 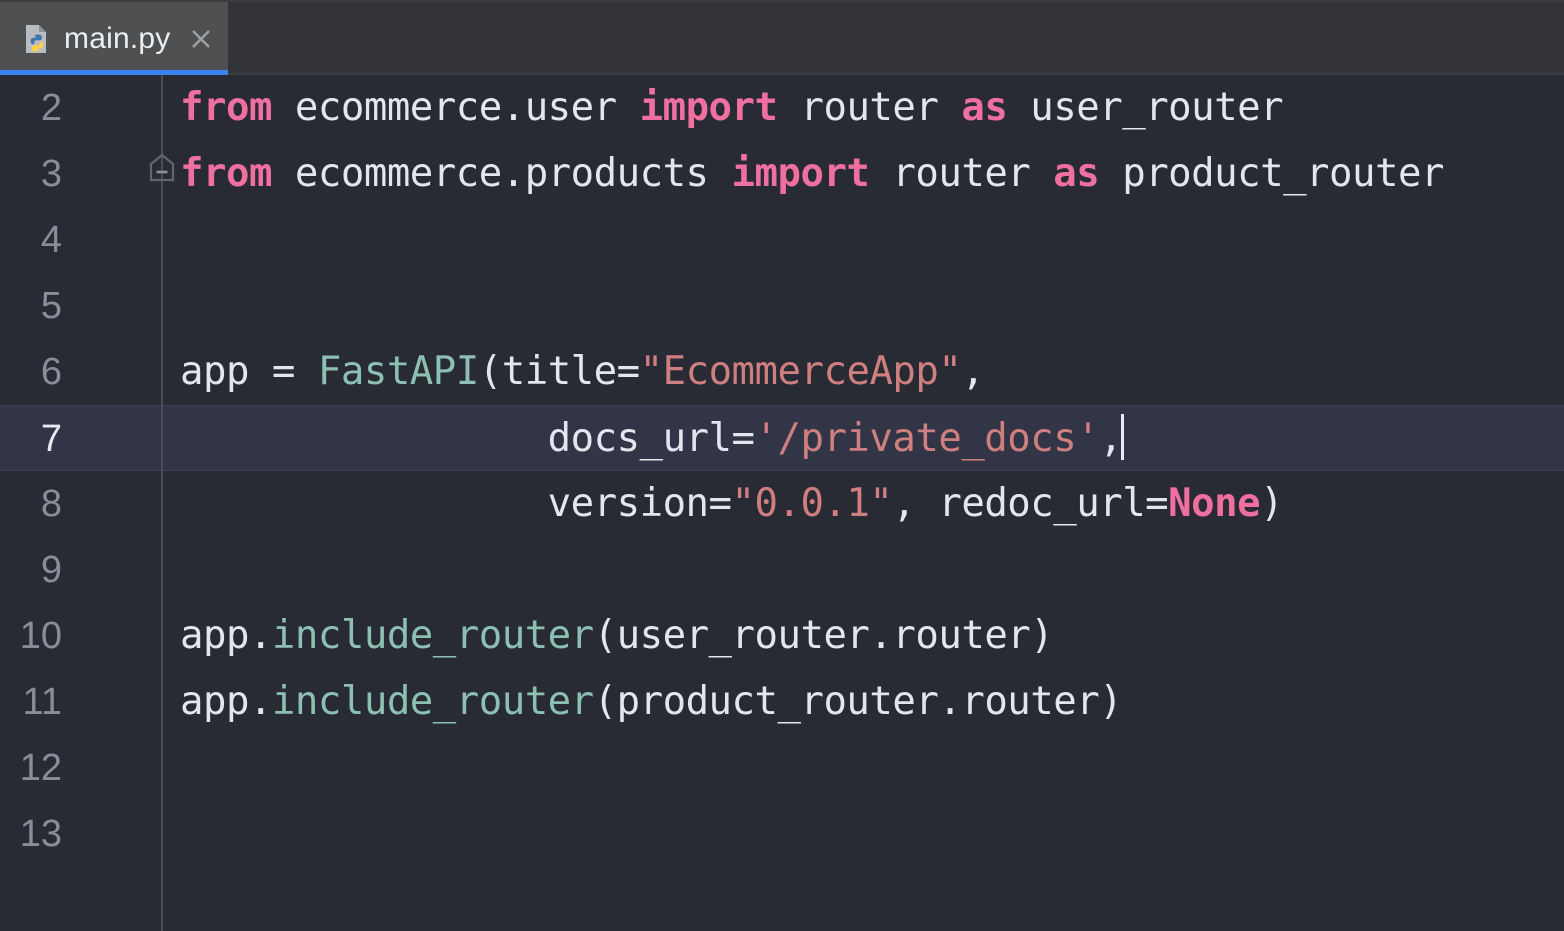 I want to click on code-token-def: product_router, so click(x=1271, y=173).